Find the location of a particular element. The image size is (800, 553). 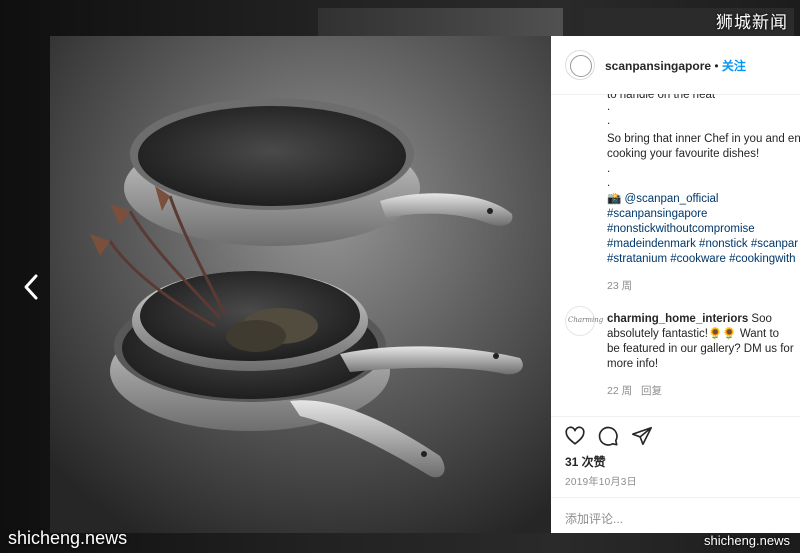

hashtag-line: #nonstickwithoutcompromise is located at coordinates (681, 229).